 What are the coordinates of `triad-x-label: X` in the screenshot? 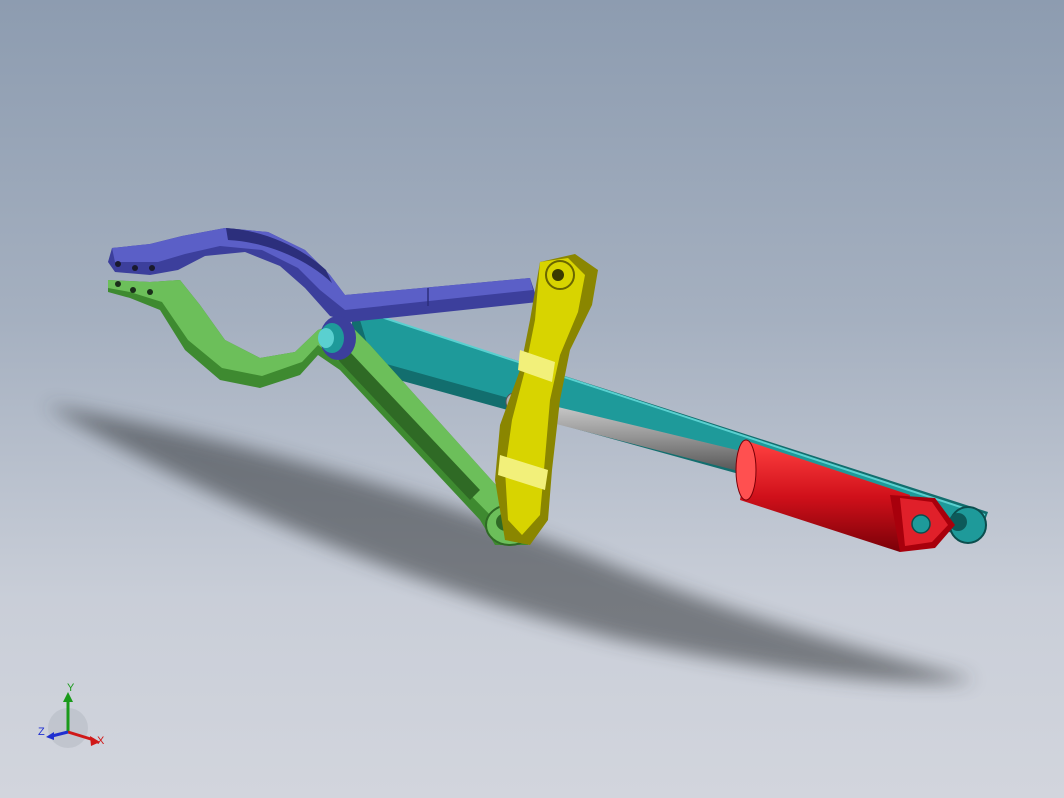 It's located at (101, 741).